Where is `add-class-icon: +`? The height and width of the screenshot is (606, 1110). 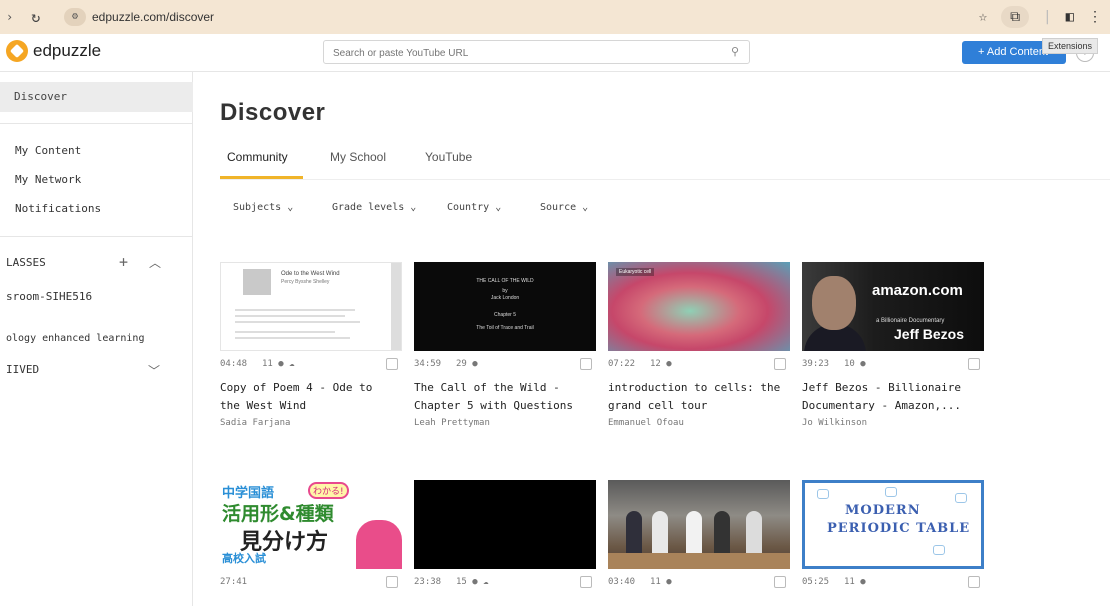 add-class-icon: + is located at coordinates (123, 262).